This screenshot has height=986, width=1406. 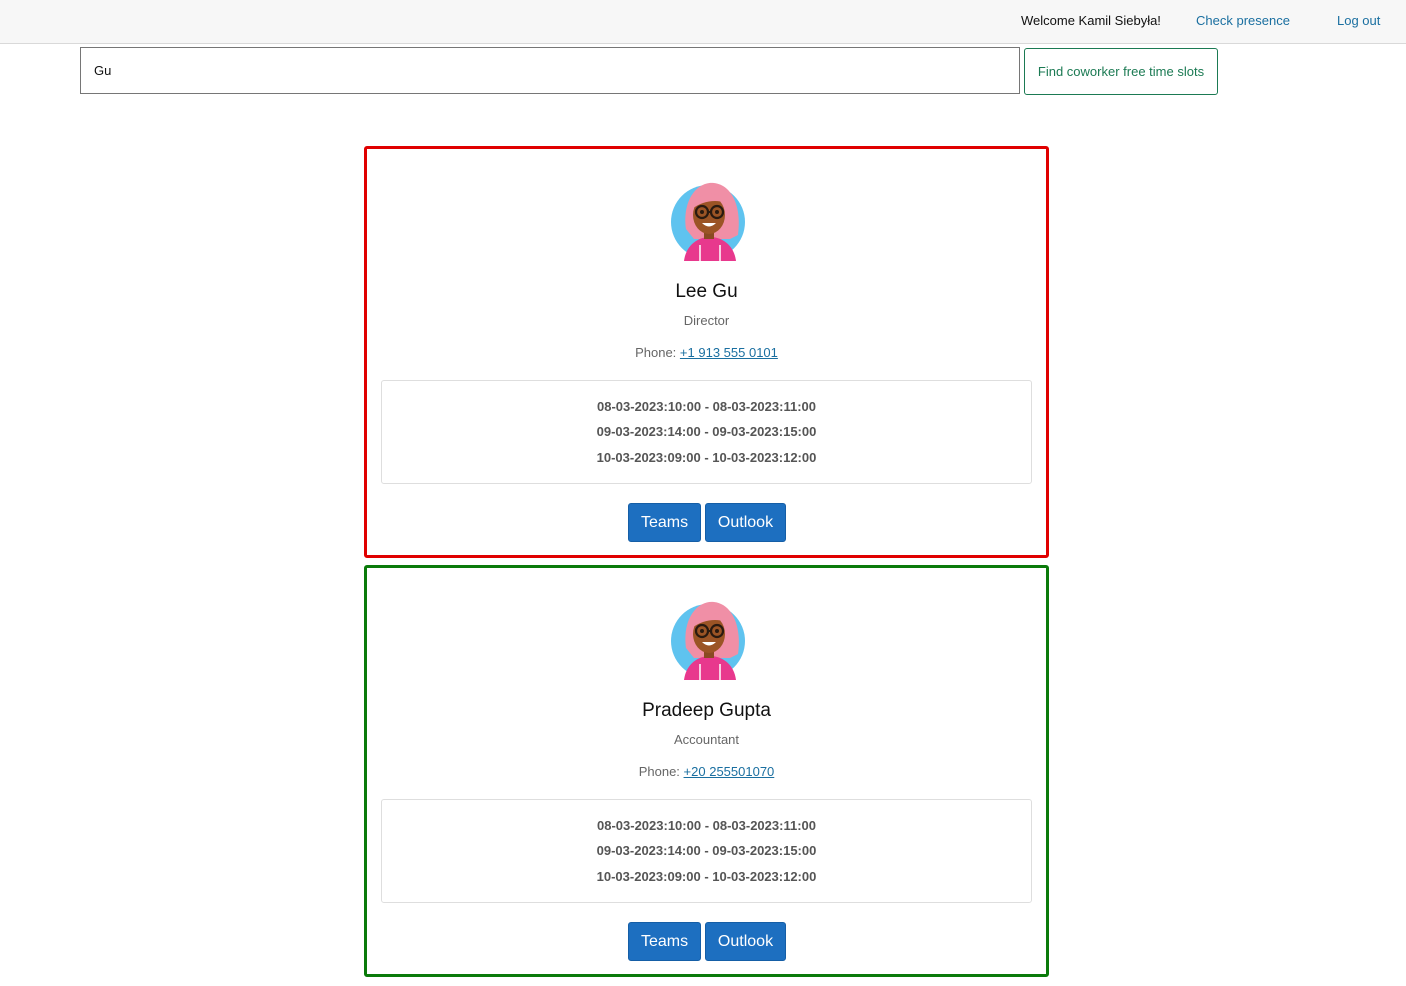 What do you see at coordinates (1358, 20) in the screenshot?
I see `logout-link: Log out` at bounding box center [1358, 20].